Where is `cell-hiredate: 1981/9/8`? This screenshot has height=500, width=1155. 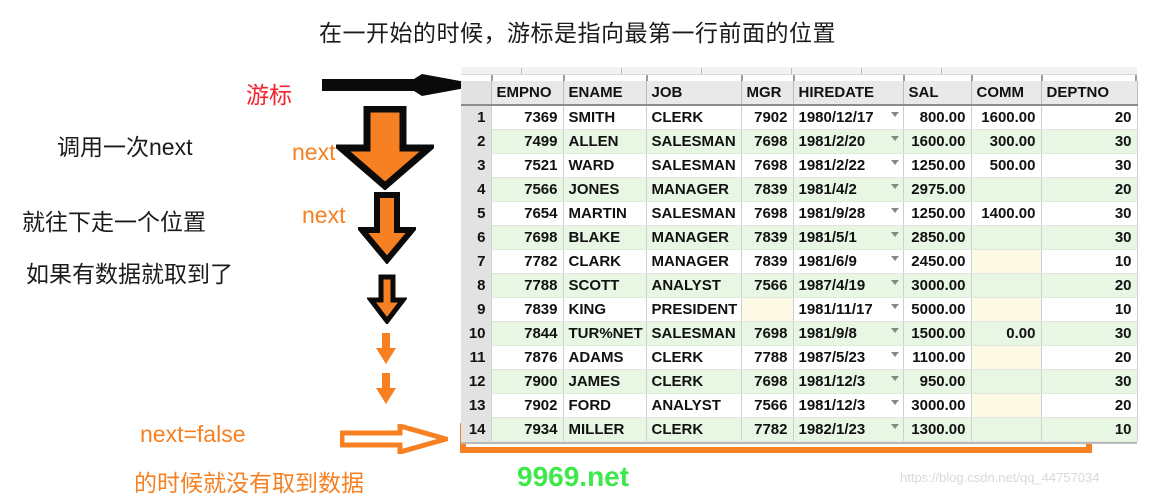 cell-hiredate: 1981/9/8 is located at coordinates (848, 333).